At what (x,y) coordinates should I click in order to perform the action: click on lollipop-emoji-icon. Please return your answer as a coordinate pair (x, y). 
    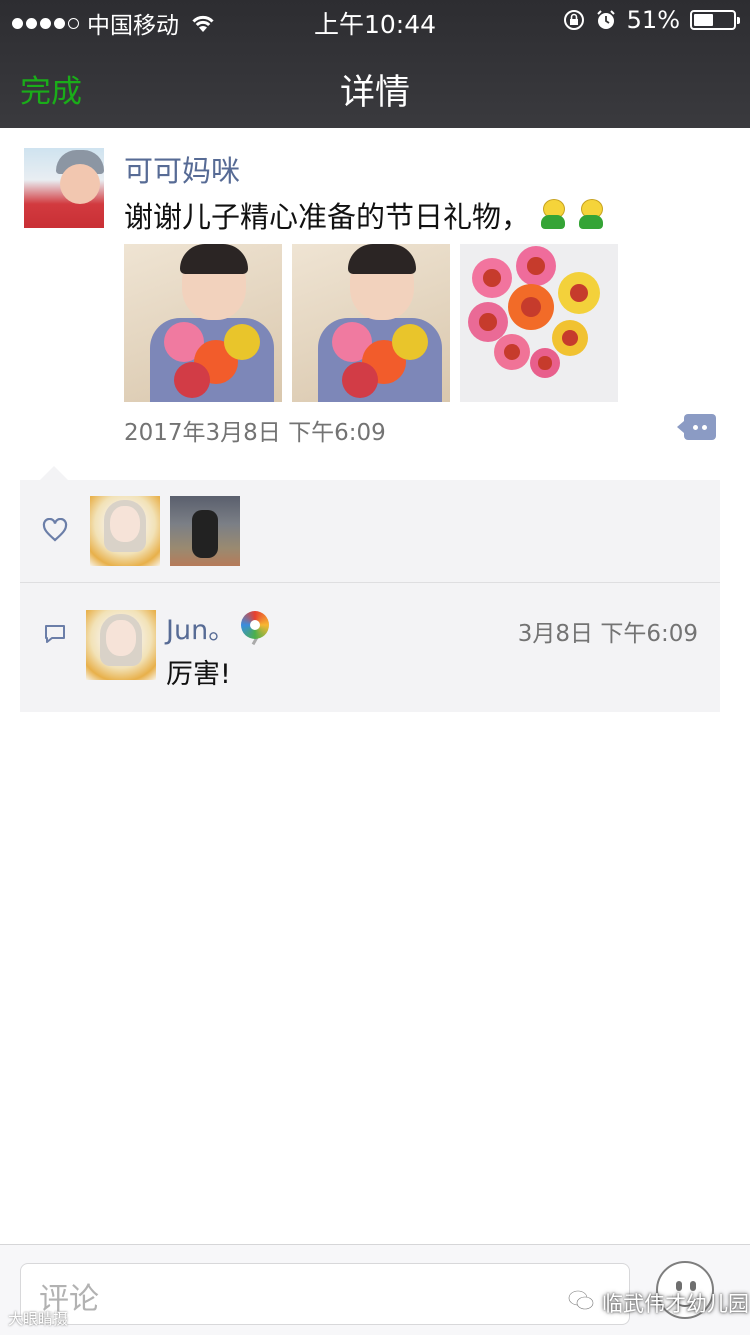
    Looking at the image, I should click on (256, 627).